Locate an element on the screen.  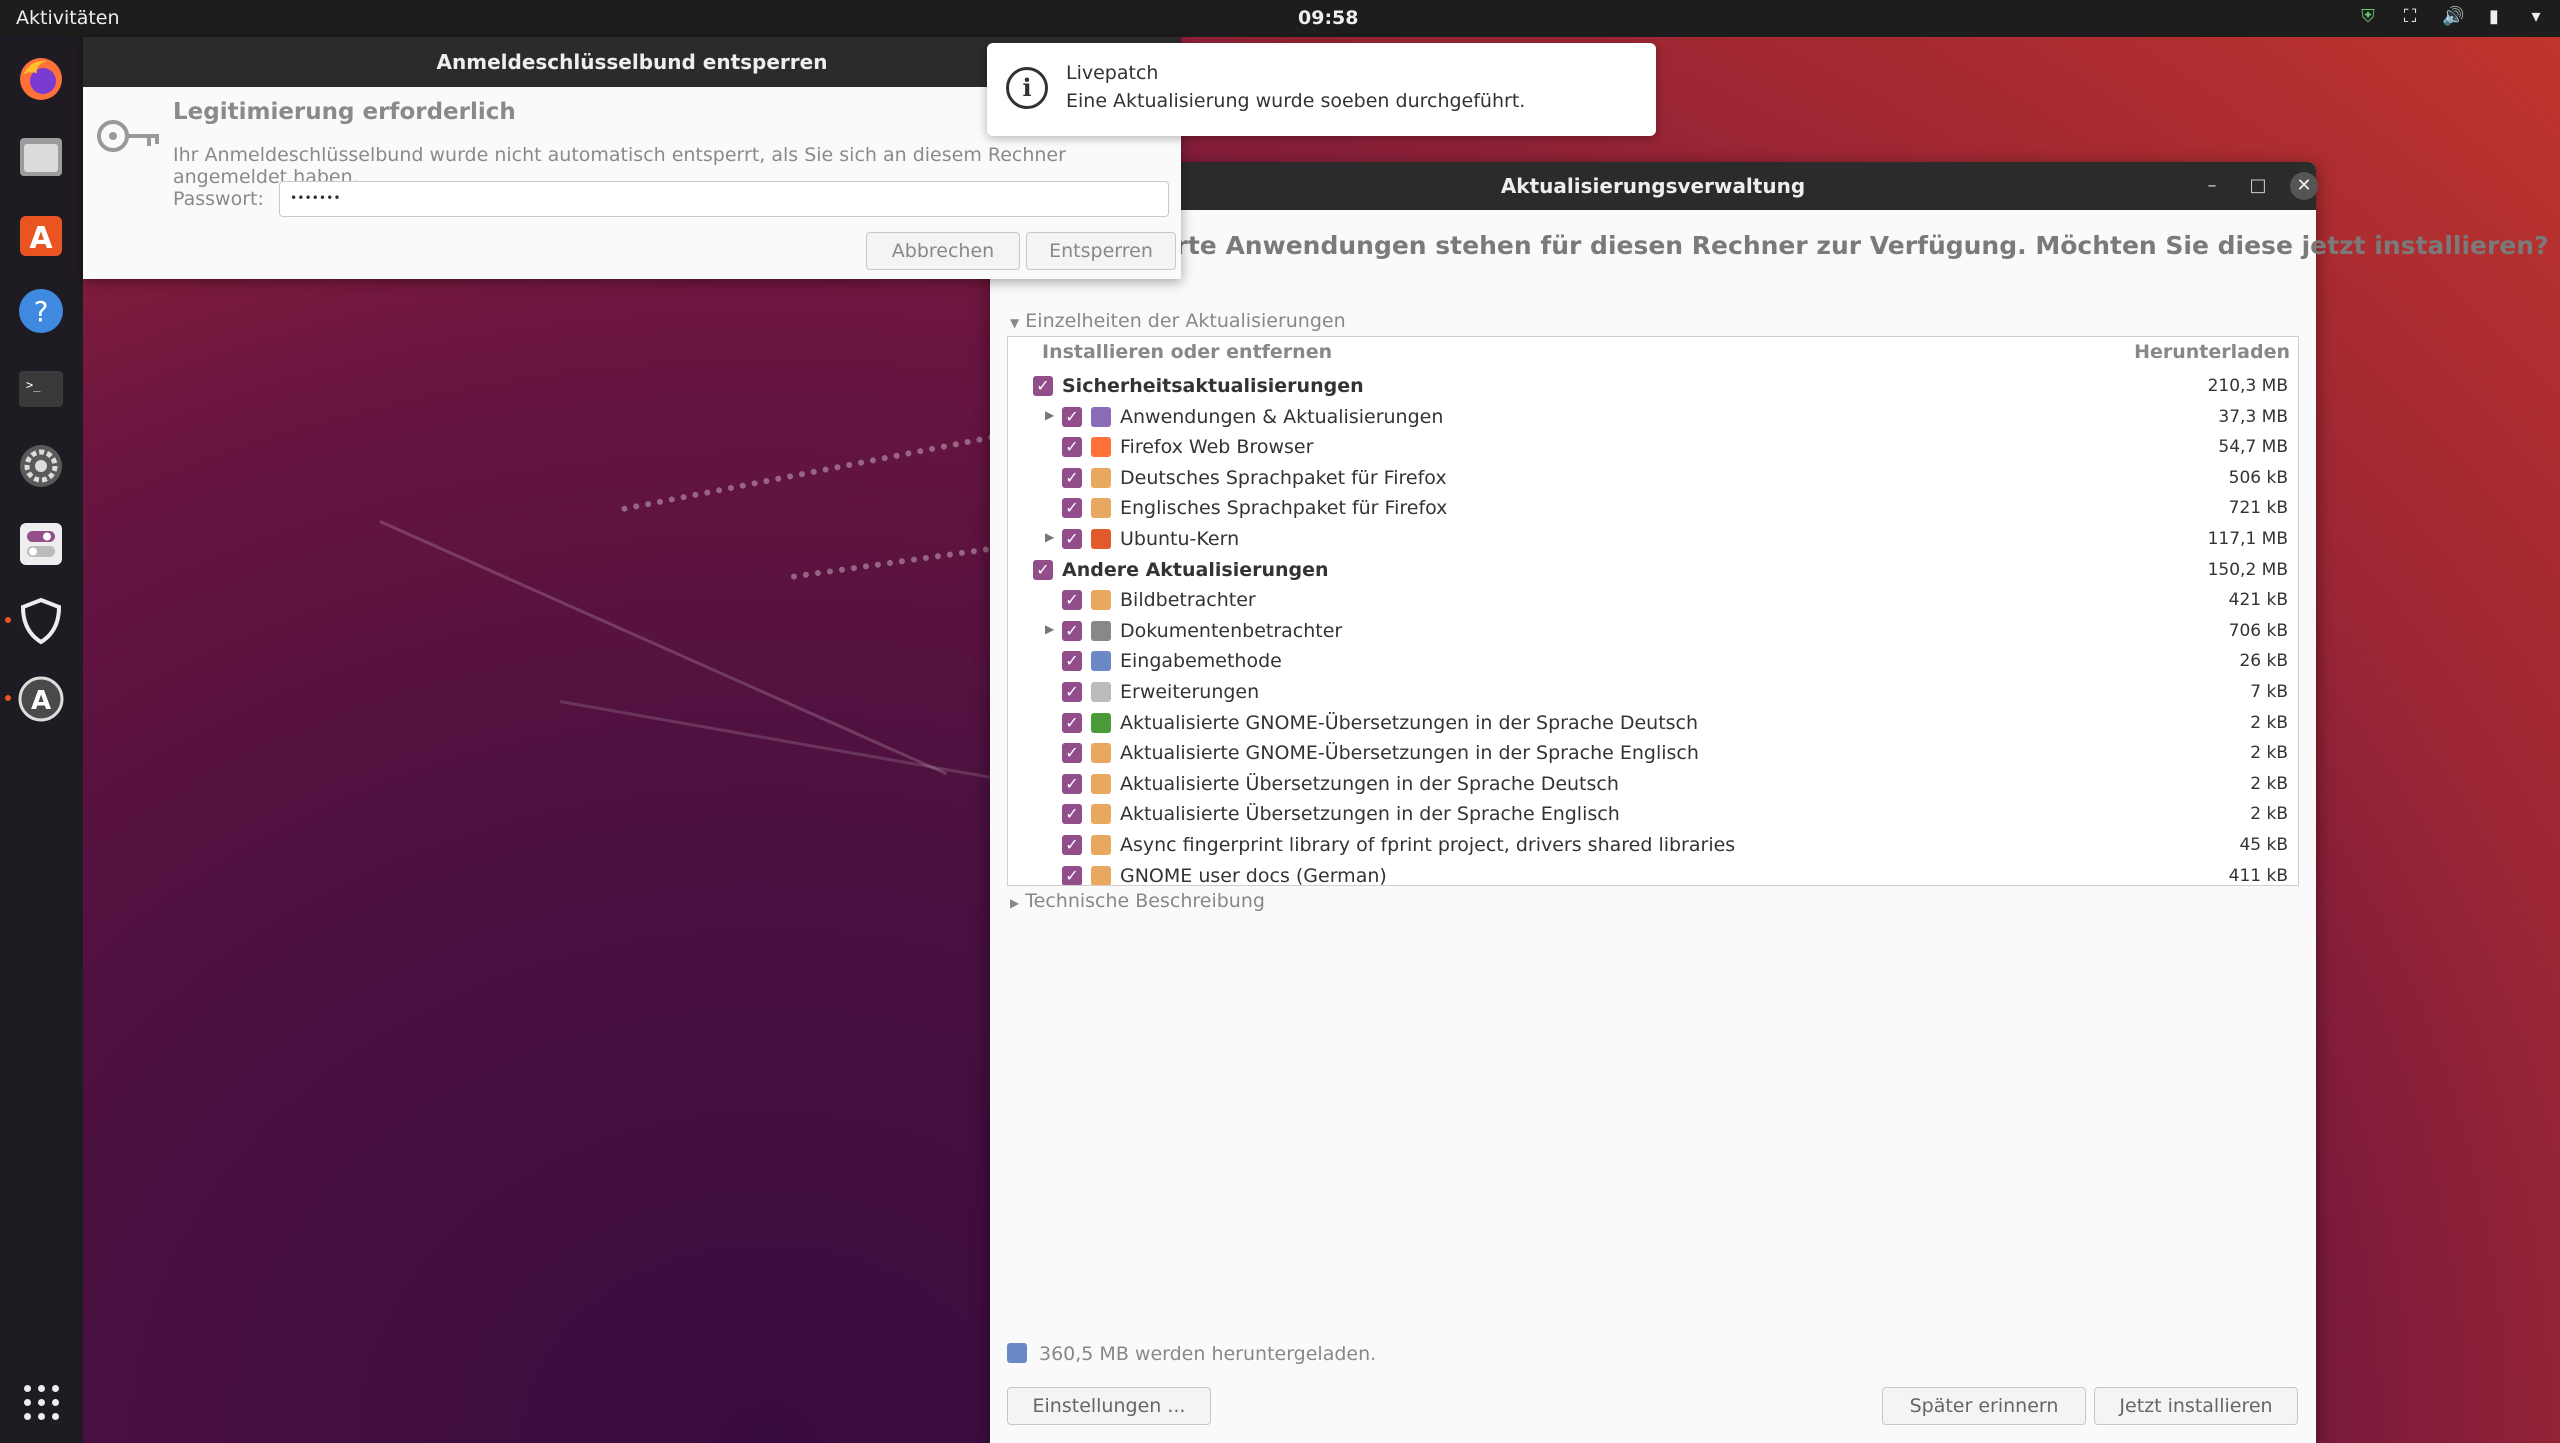
shield-icon: ⛨ is located at coordinates (2368, 17).